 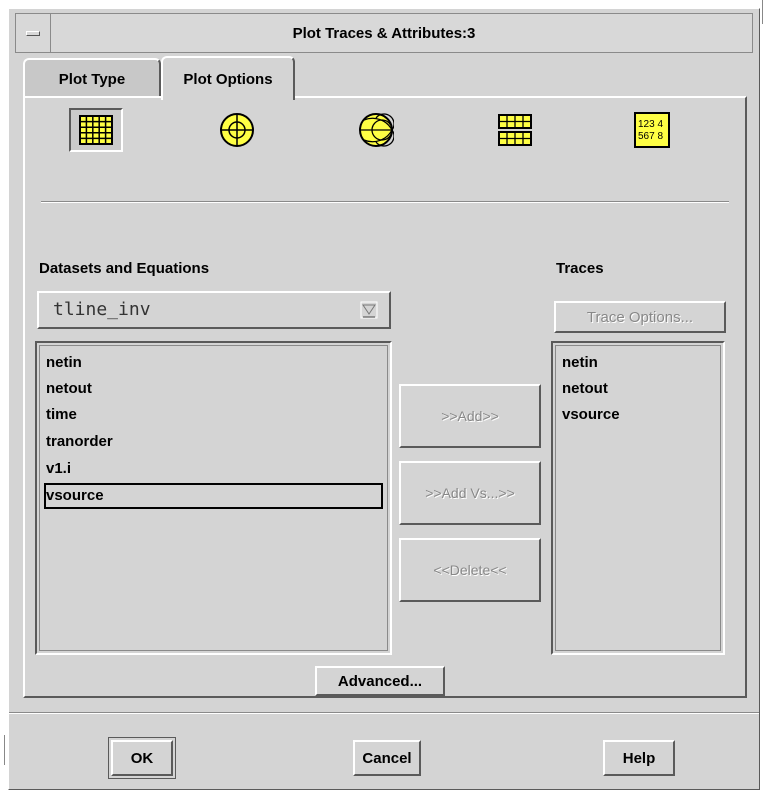 What do you see at coordinates (470, 570) in the screenshot?
I see `delete-button: <<Delete<<` at bounding box center [470, 570].